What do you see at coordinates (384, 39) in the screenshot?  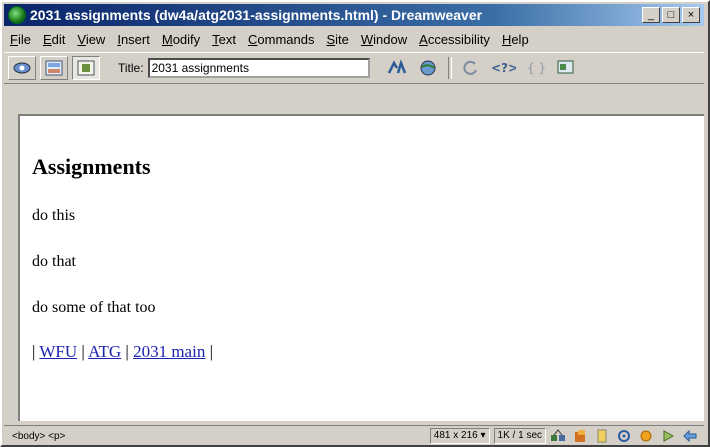 I see `menu-window: Window` at bounding box center [384, 39].